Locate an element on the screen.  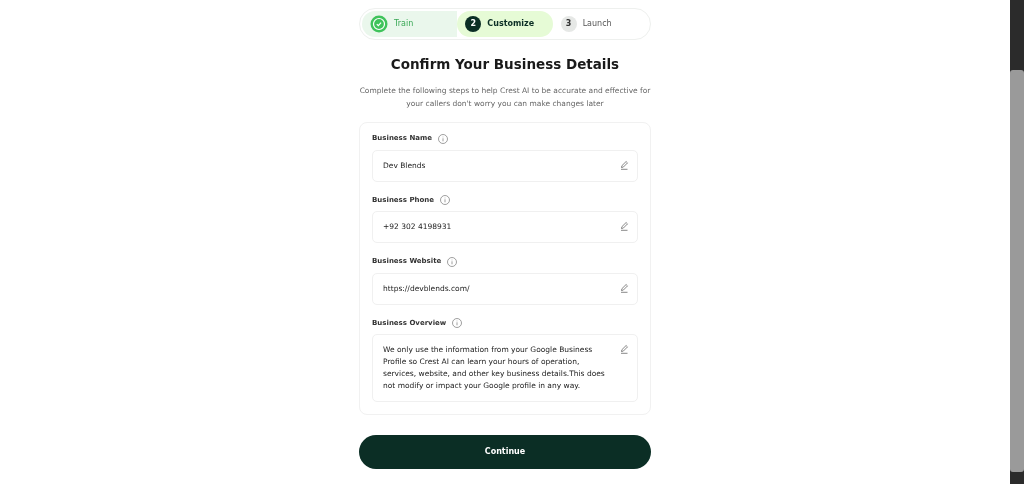
step-tab: 2 Customize is located at coordinates (505, 24).